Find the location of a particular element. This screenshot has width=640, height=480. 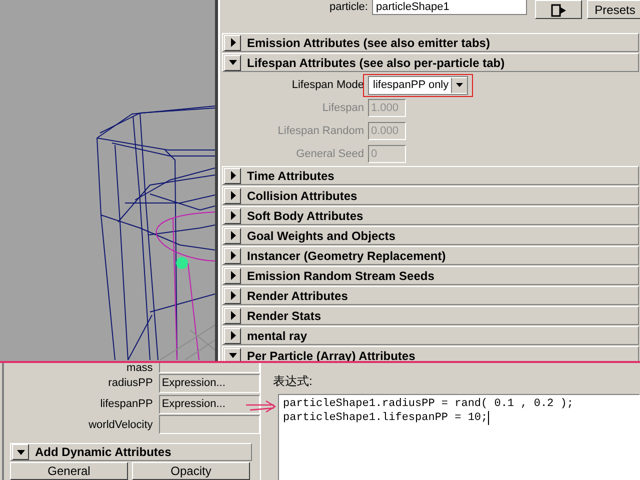

section-header: Goal Weights and Objects is located at coordinates (430, 235).